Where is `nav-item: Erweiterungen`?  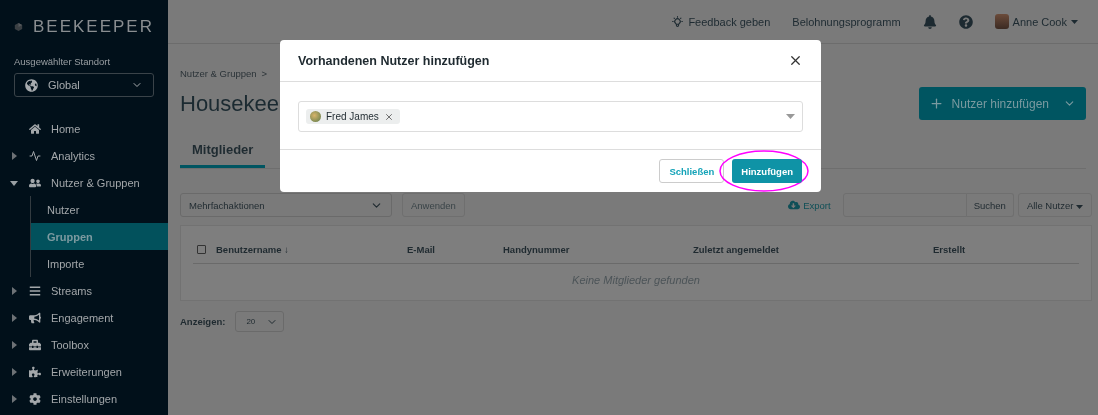 nav-item: Erweiterungen is located at coordinates (84, 371).